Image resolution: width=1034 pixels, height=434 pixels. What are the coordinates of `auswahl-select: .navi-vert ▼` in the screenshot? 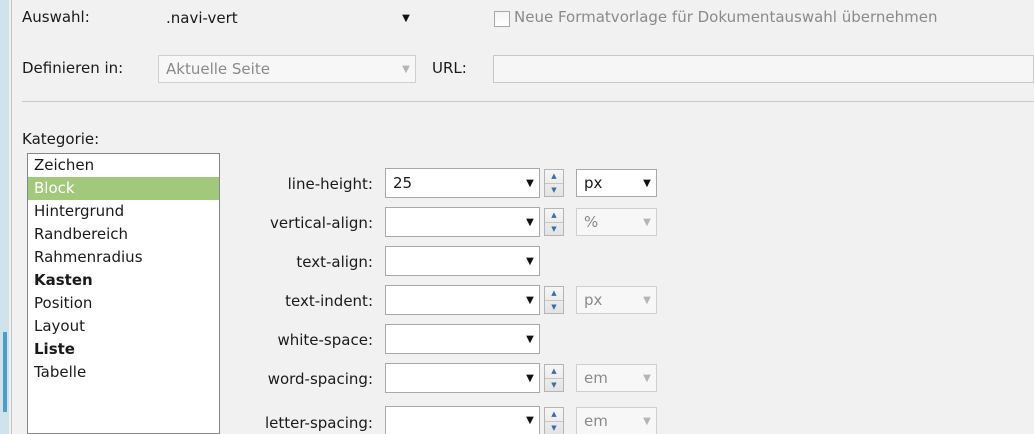 It's located at (287, 18).